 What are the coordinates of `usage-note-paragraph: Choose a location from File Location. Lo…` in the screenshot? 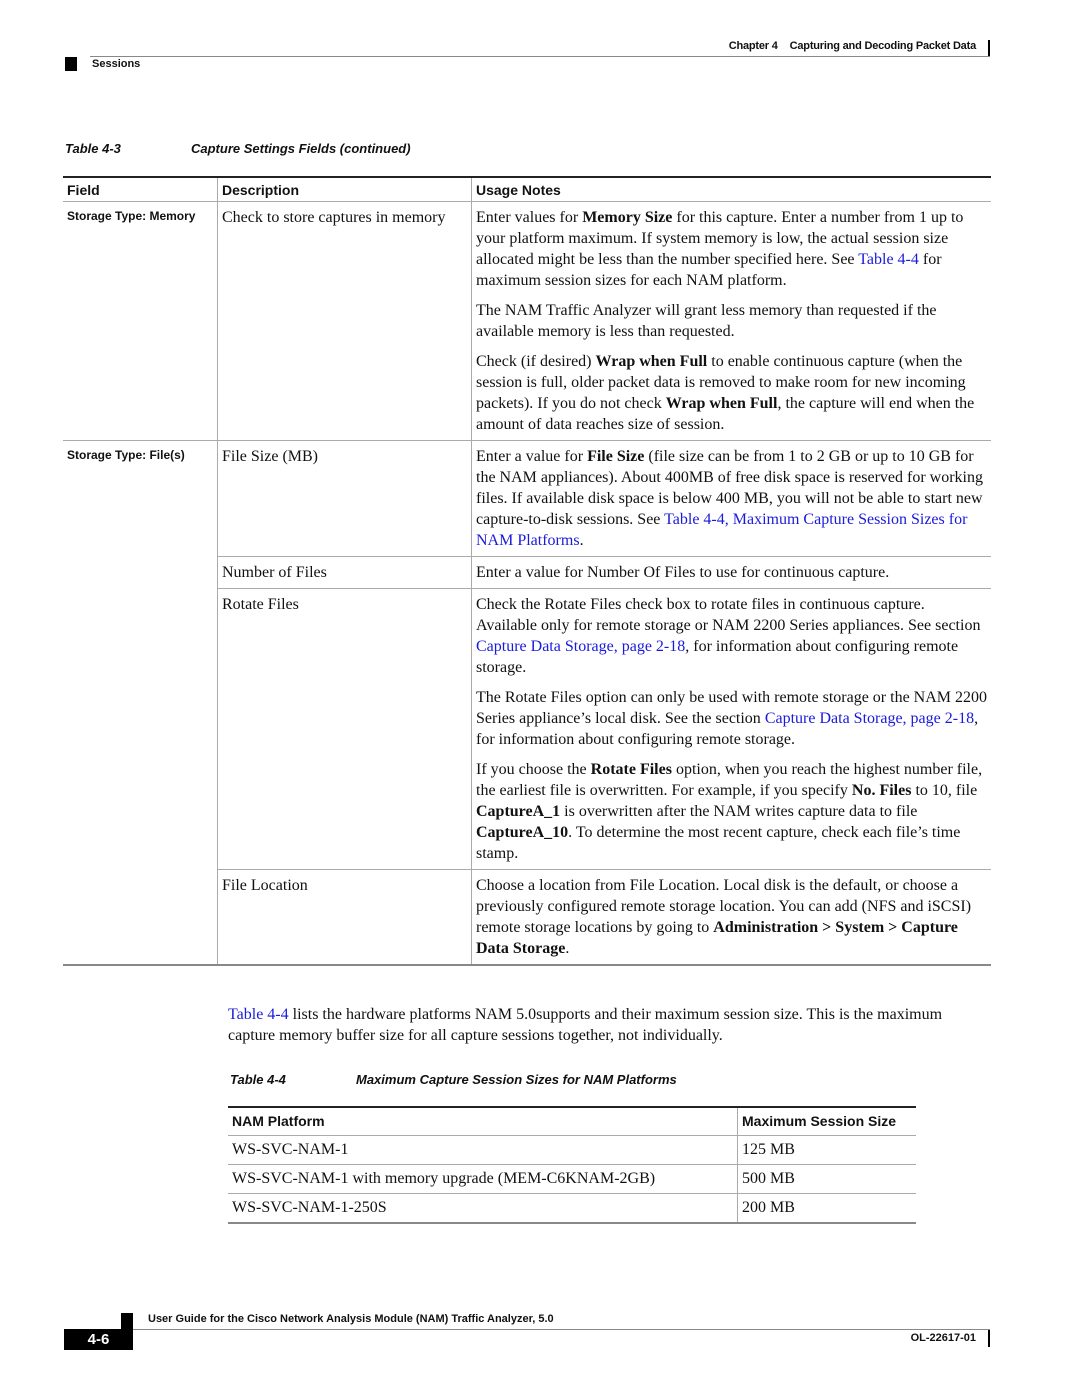 It's located at (731, 917).